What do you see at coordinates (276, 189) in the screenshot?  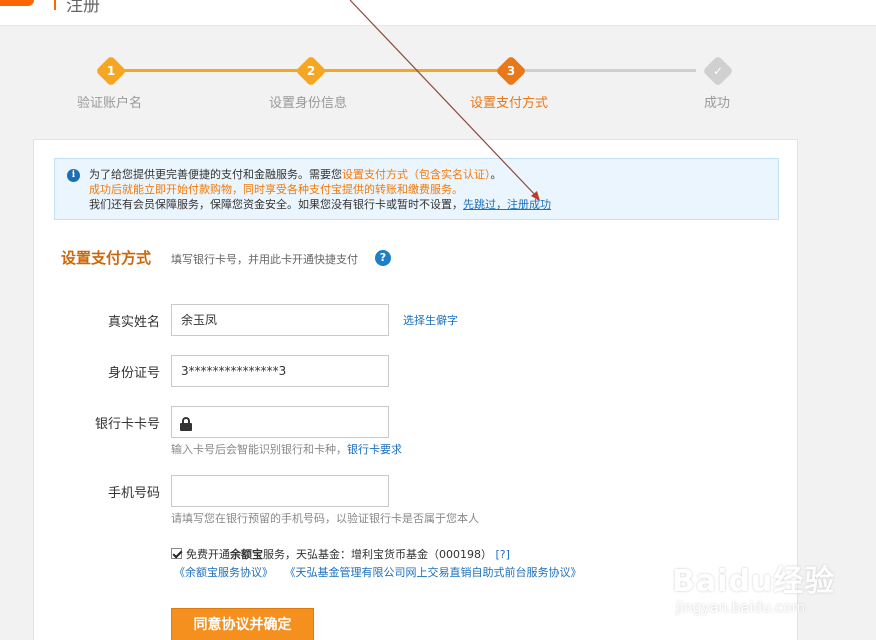 I see `notice-line-2: 成功后就能立即开始付款购物，同时享受各种支付宝提供的转账和缴费服务。` at bounding box center [276, 189].